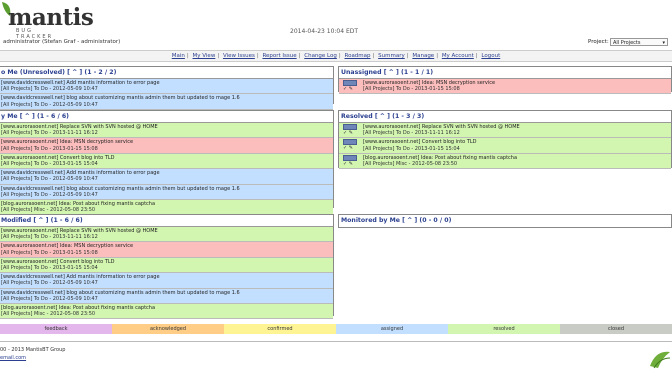 This screenshot has width=672, height=372. What do you see at coordinates (663, 43) in the screenshot?
I see `chevron-down-icon: ▾` at bounding box center [663, 43].